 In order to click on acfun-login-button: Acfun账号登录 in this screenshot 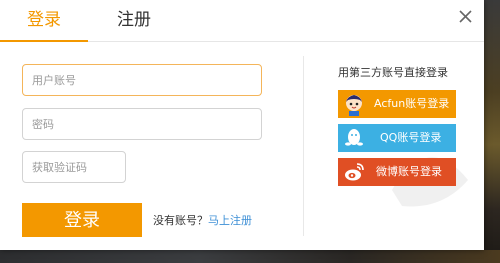, I will do `click(397, 104)`.